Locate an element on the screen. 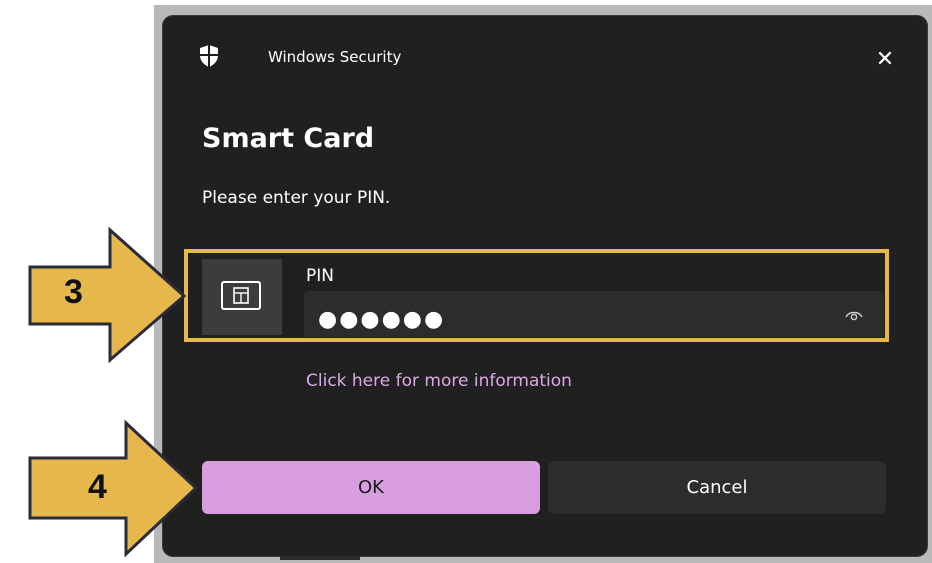  pin-prompt: Please enter your PIN. is located at coordinates (296, 198).